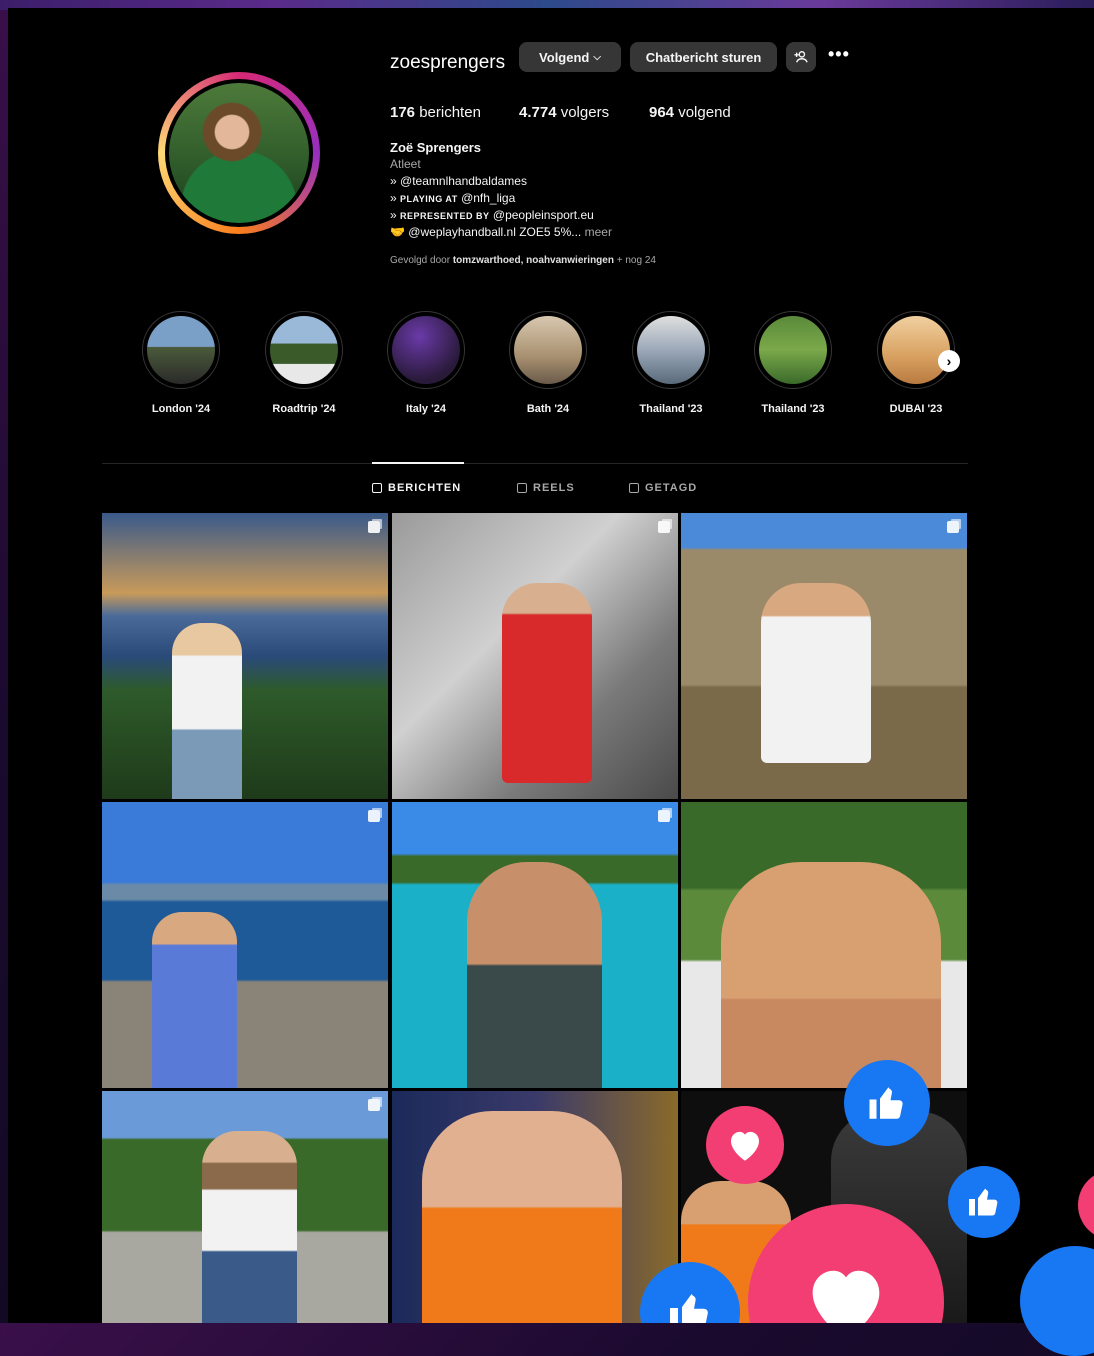  I want to click on tab-reels-label: REELS, so click(554, 488).